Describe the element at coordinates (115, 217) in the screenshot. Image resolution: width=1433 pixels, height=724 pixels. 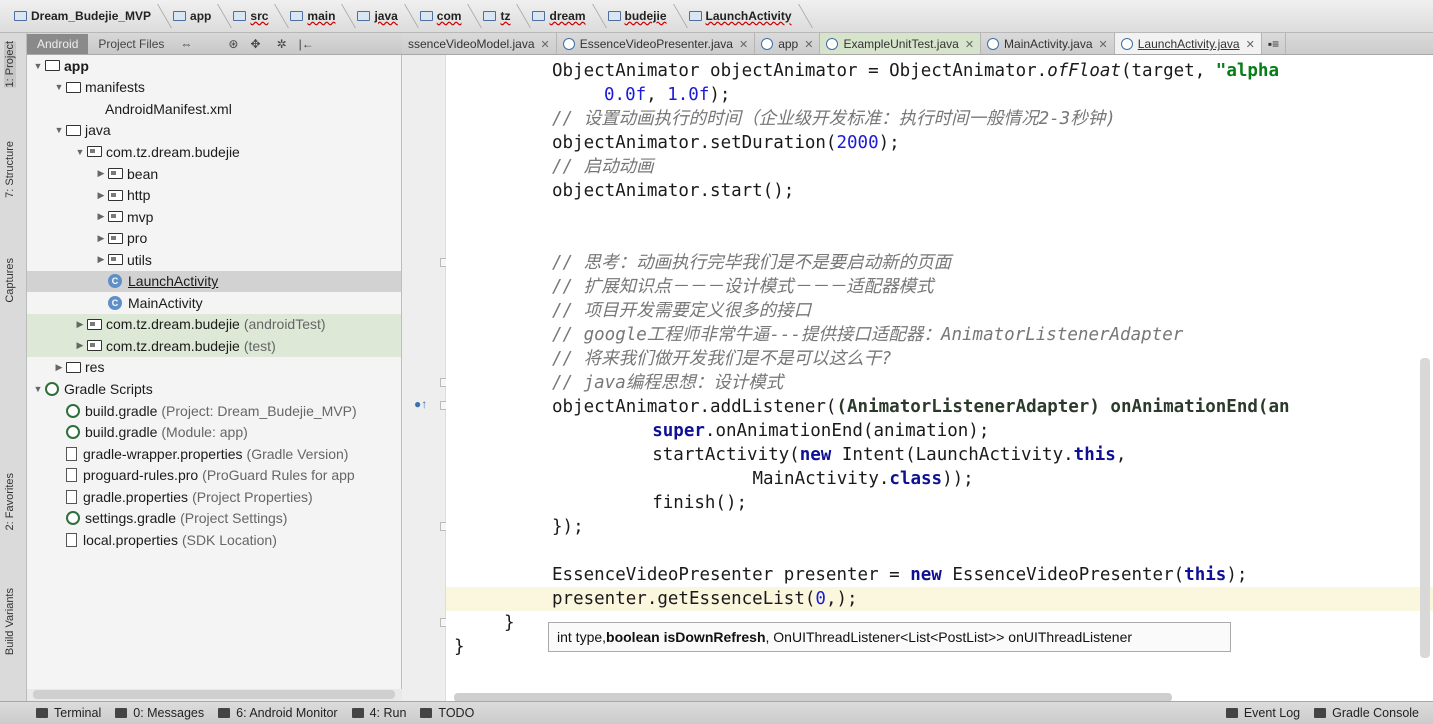
I see `package-icon` at that location.